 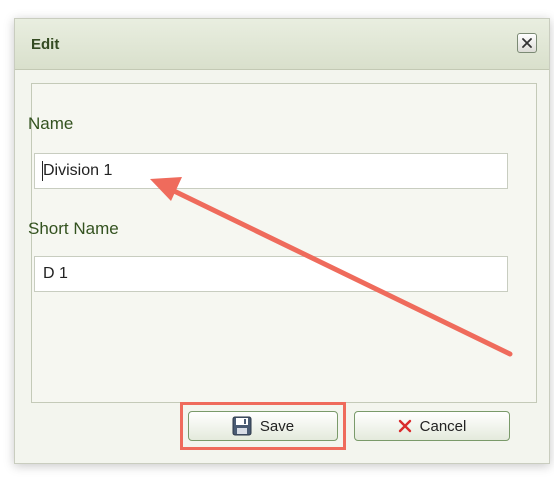 I want to click on close-button, so click(x=527, y=43).